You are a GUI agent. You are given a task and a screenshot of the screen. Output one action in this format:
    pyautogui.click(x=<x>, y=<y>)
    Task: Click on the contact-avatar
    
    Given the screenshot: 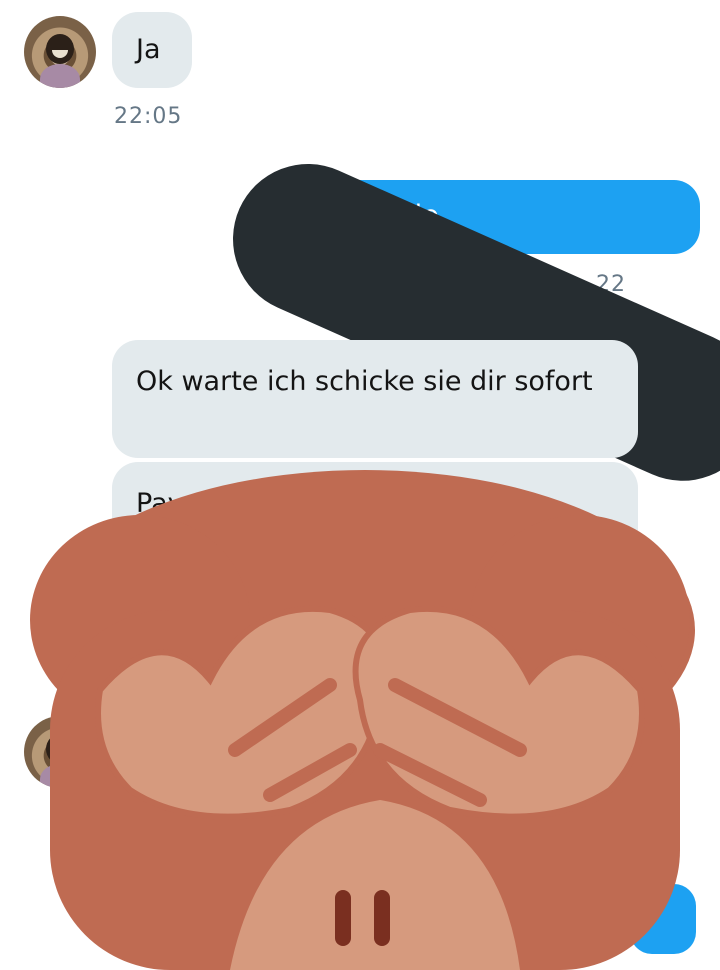 What is the action you would take?
    pyautogui.click(x=60, y=52)
    